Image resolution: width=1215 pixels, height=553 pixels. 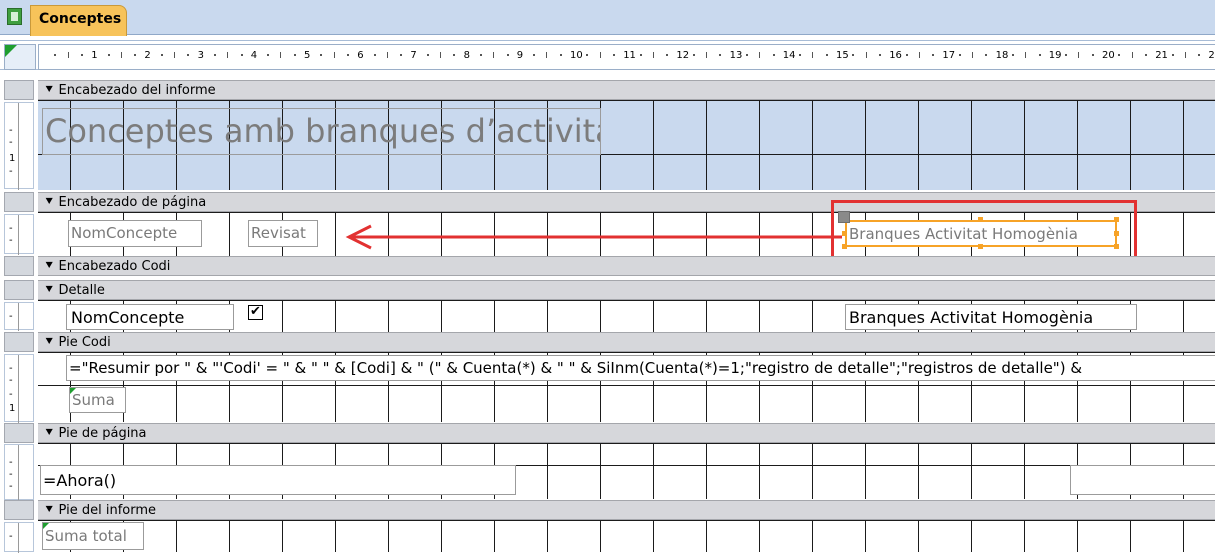 I want to click on branques-field: Branques Activitat Homogènia, so click(x=991, y=317).